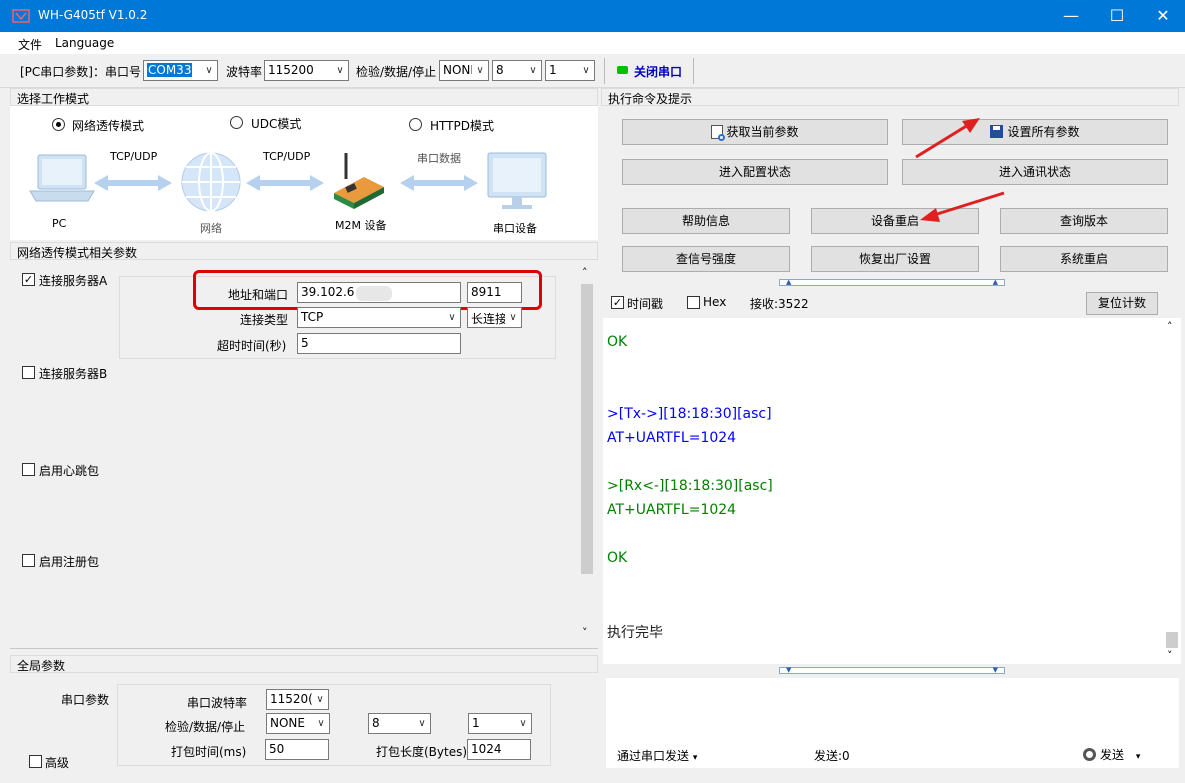  What do you see at coordinates (28, 279) in the screenshot?
I see `server-a-checkbox: ✓` at bounding box center [28, 279].